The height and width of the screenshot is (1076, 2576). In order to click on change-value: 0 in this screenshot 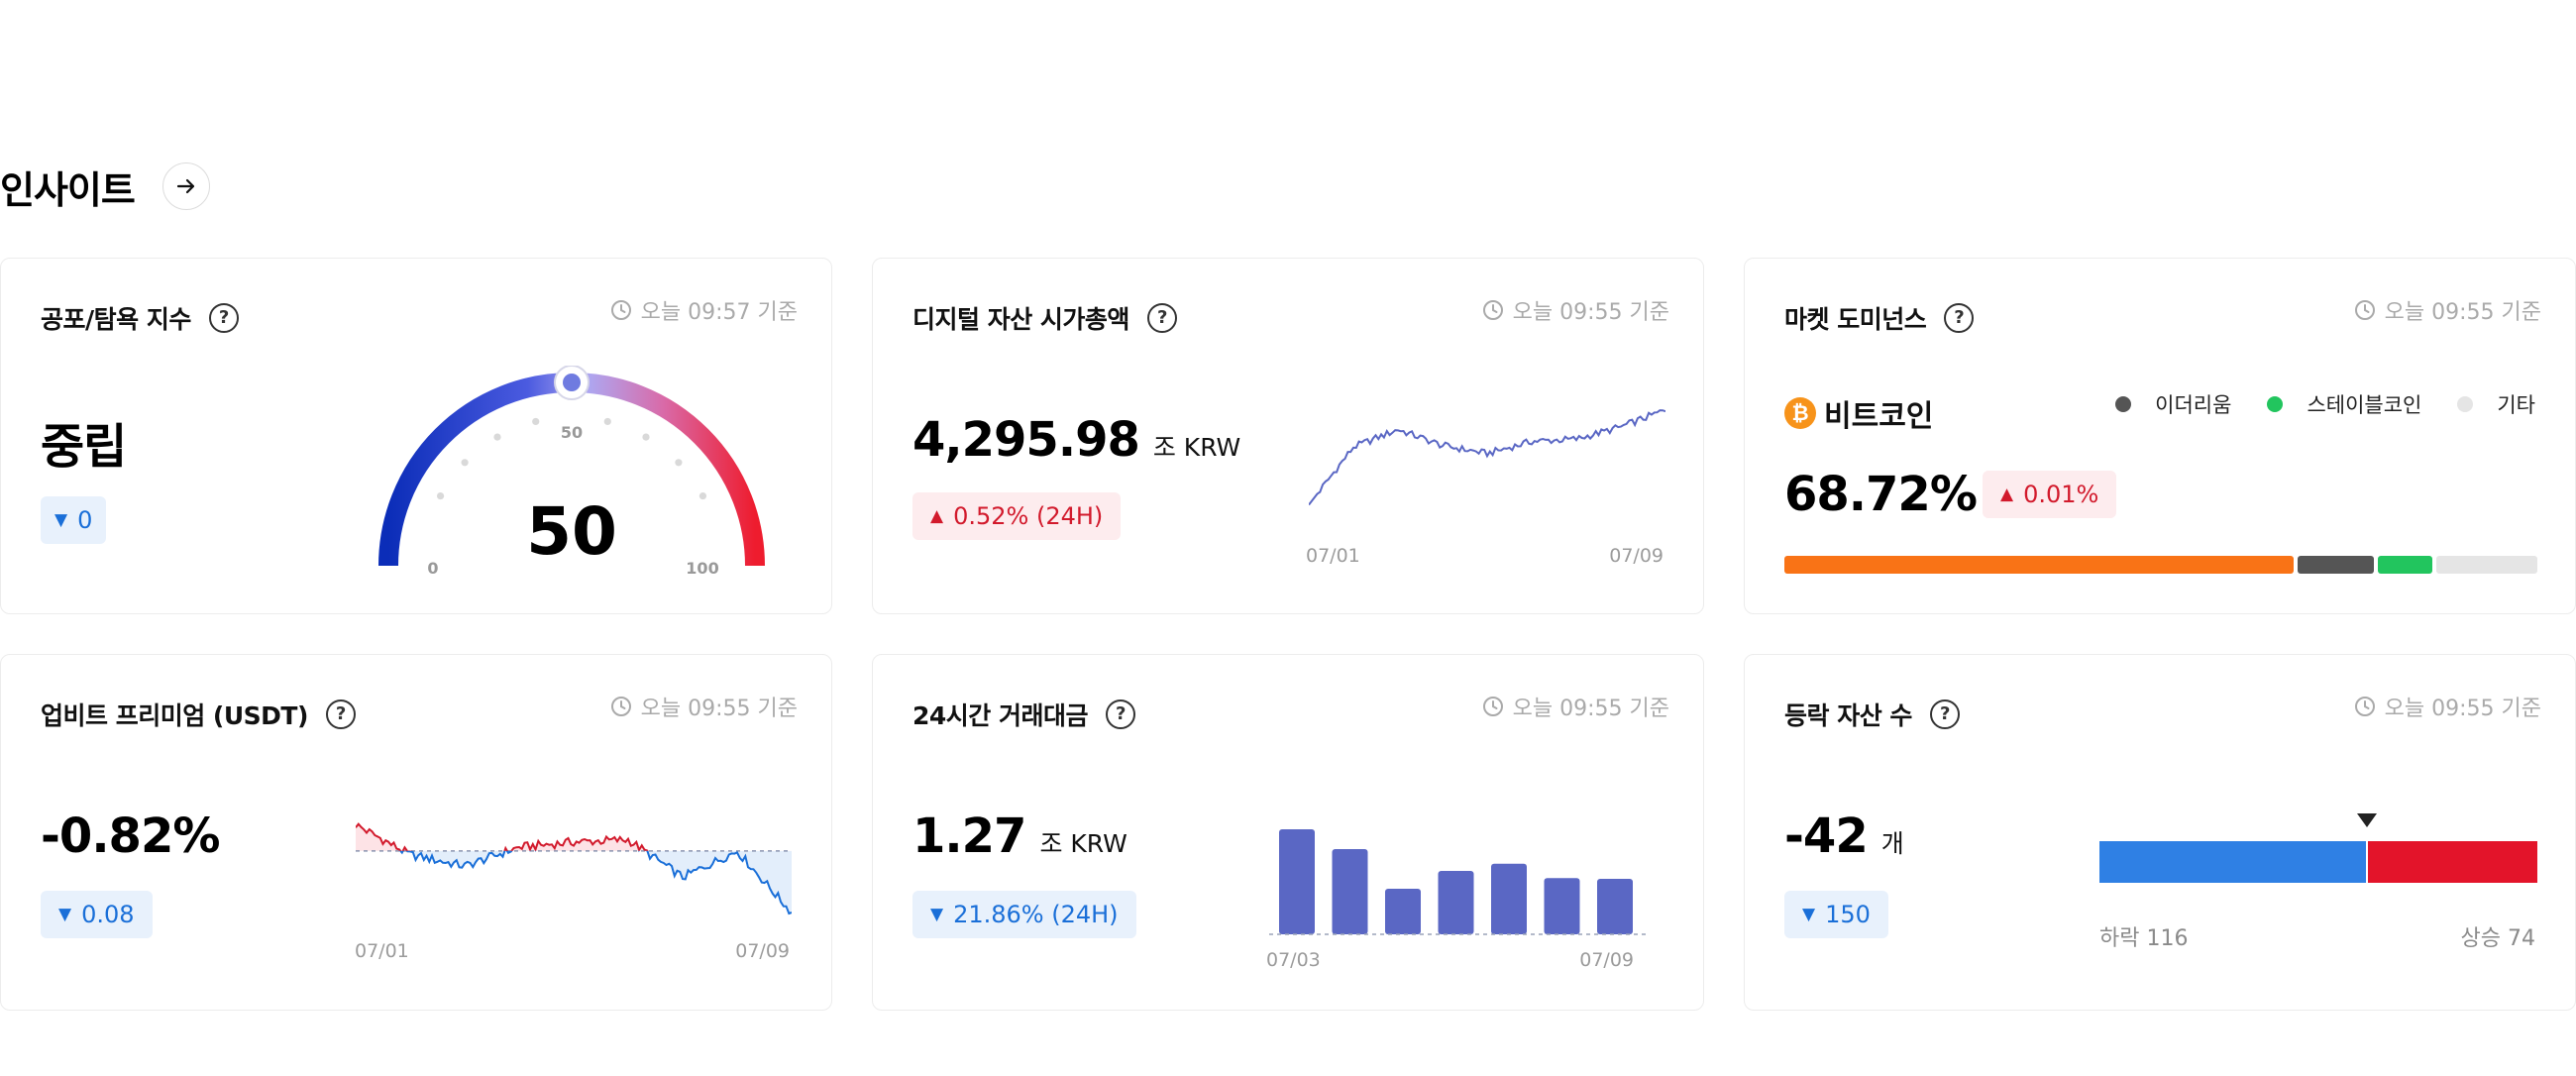, I will do `click(85, 520)`.